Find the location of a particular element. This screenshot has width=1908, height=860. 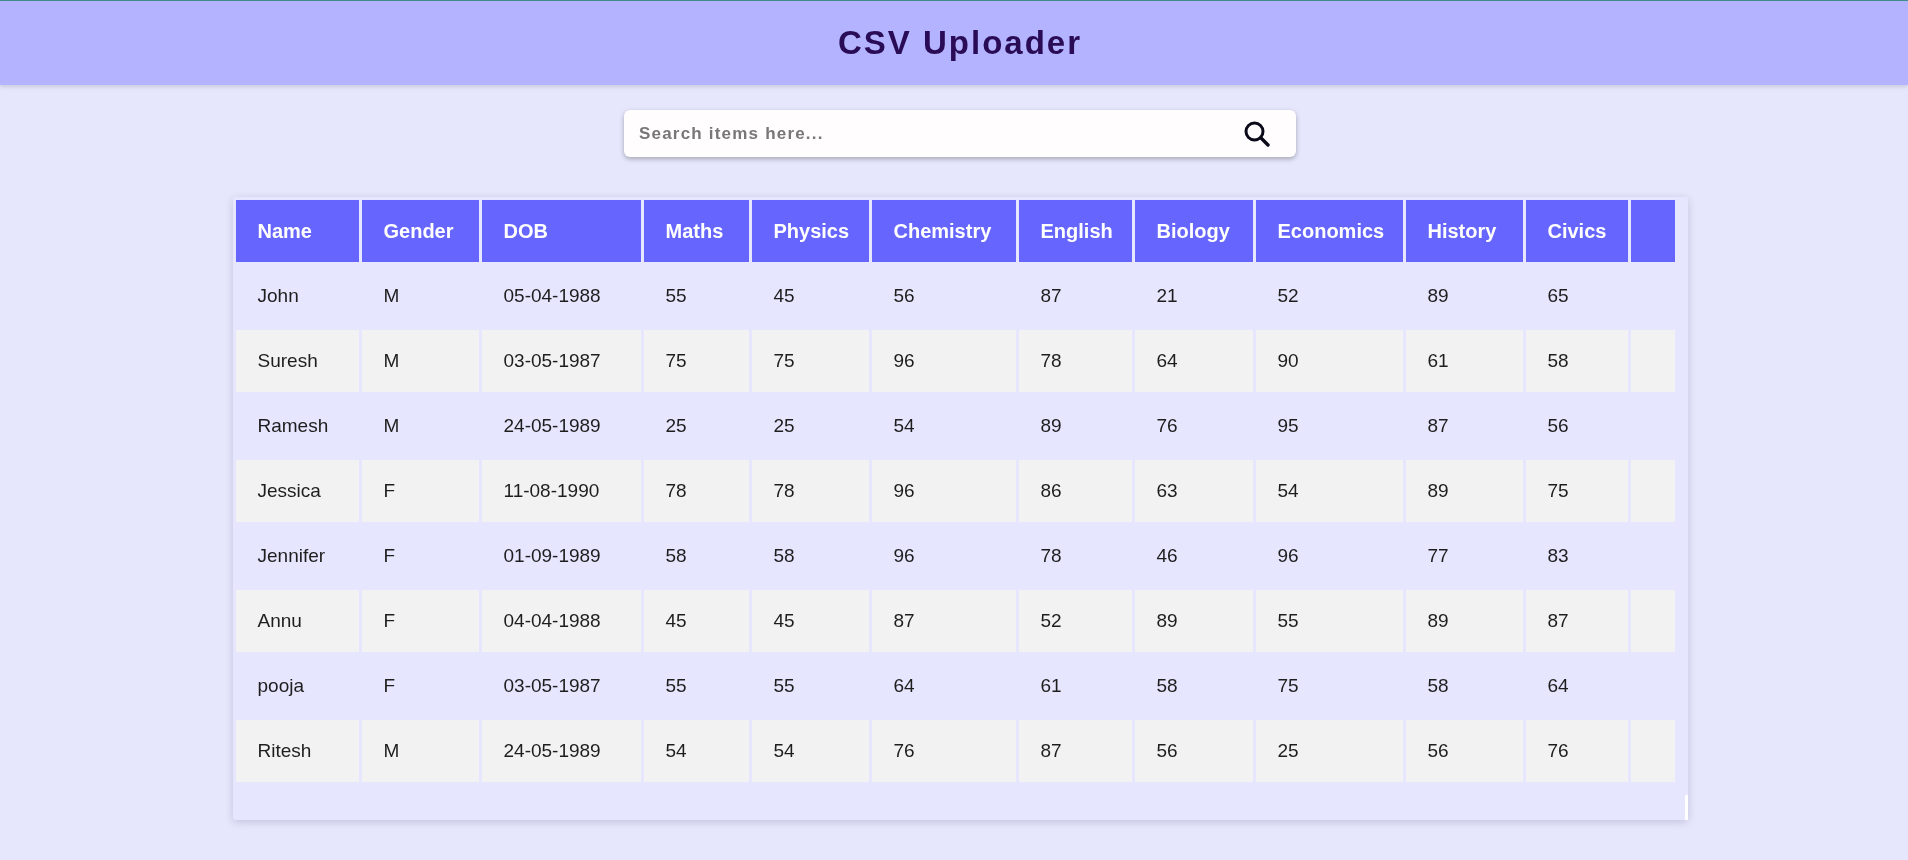

column-header: Economics is located at coordinates (1329, 231).